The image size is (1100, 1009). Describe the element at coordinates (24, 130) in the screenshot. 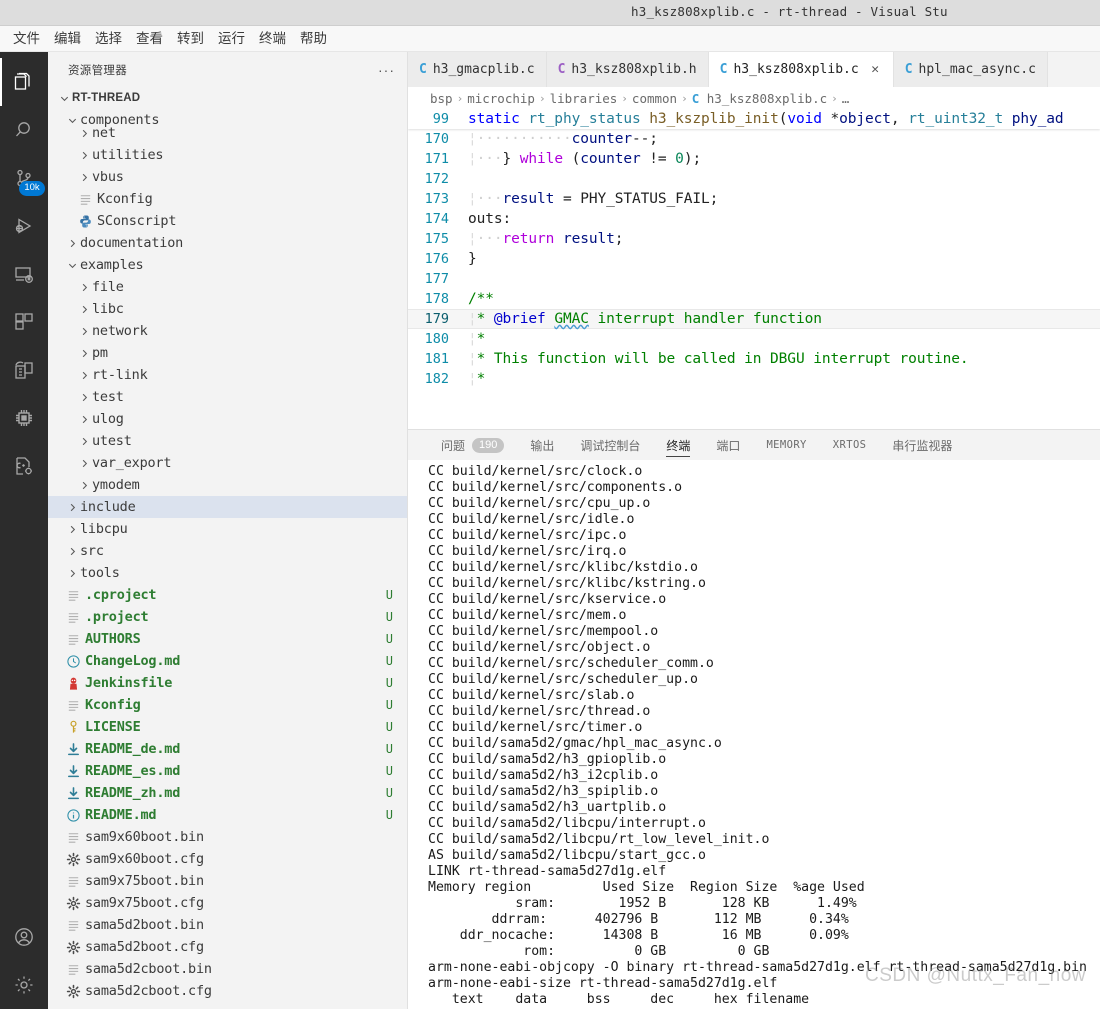

I see `search-icon` at that location.